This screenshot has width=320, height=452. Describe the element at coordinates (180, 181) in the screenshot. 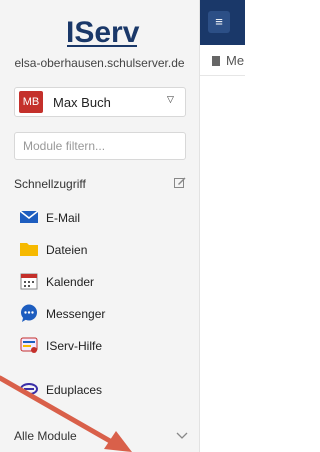

I see `edit-icon` at that location.